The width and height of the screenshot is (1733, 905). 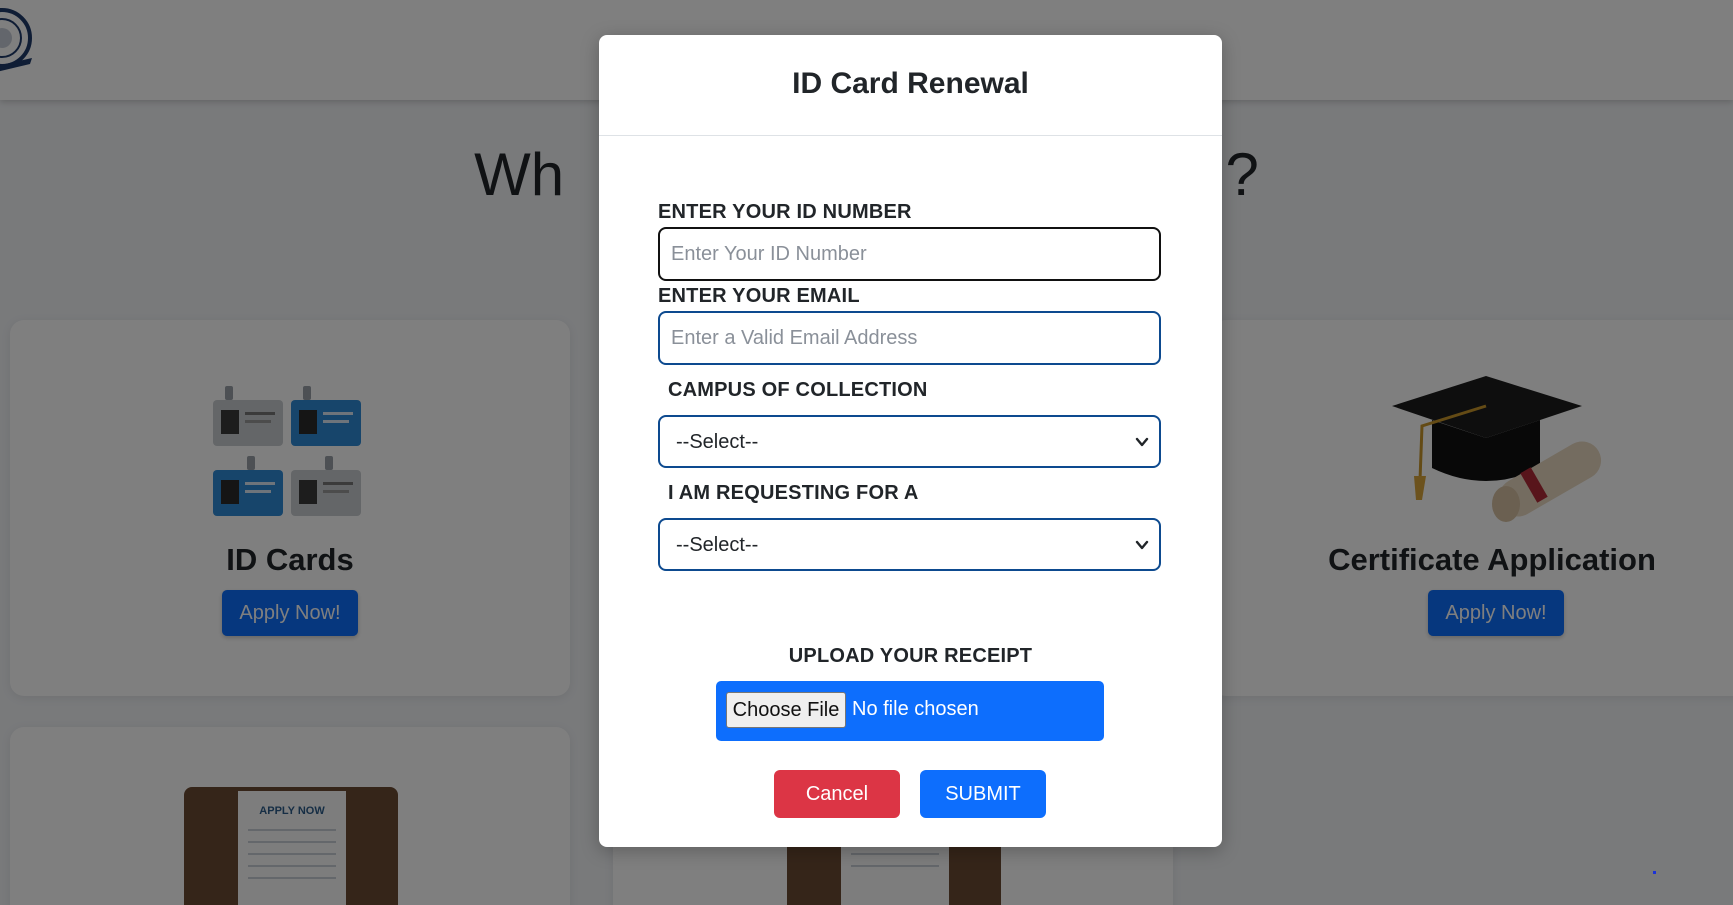 What do you see at coordinates (785, 212) in the screenshot?
I see `id-number-label: ENTER YOUR ID NUMBER` at bounding box center [785, 212].